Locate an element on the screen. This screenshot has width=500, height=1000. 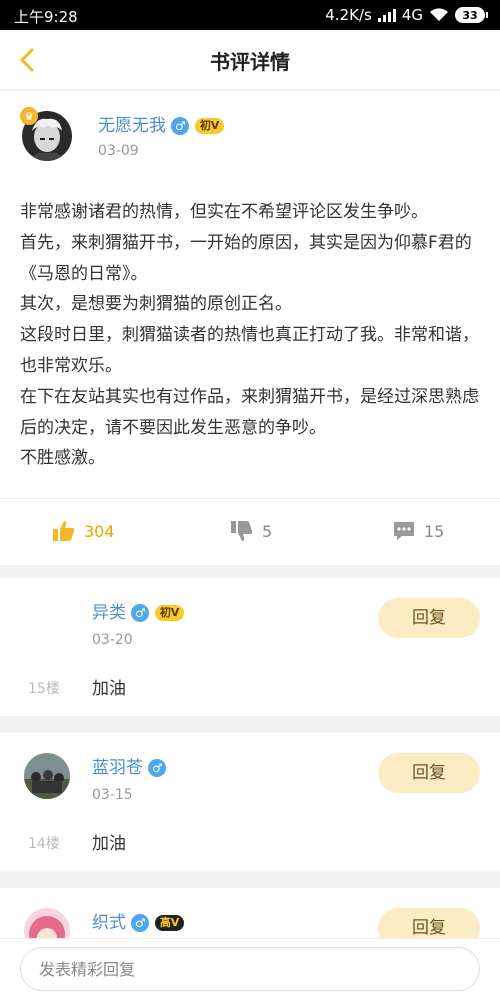
reply-author-row: 异类 ♂ 初V is located at coordinates (138, 610).